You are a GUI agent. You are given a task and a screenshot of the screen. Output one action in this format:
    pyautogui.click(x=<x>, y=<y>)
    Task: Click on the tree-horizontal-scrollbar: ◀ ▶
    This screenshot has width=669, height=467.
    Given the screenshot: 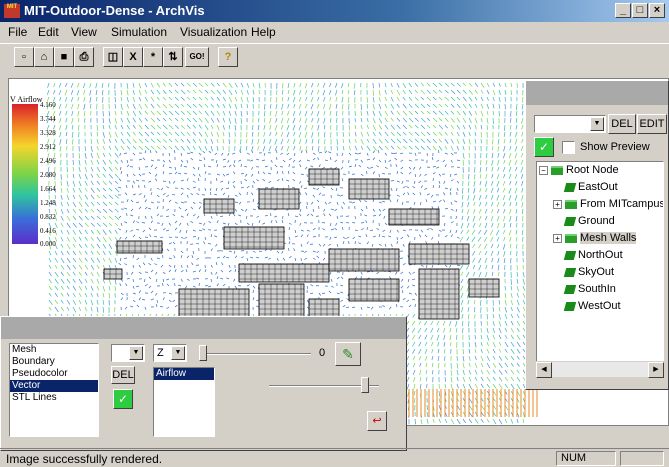 What is the action you would take?
    pyautogui.click(x=600, y=369)
    